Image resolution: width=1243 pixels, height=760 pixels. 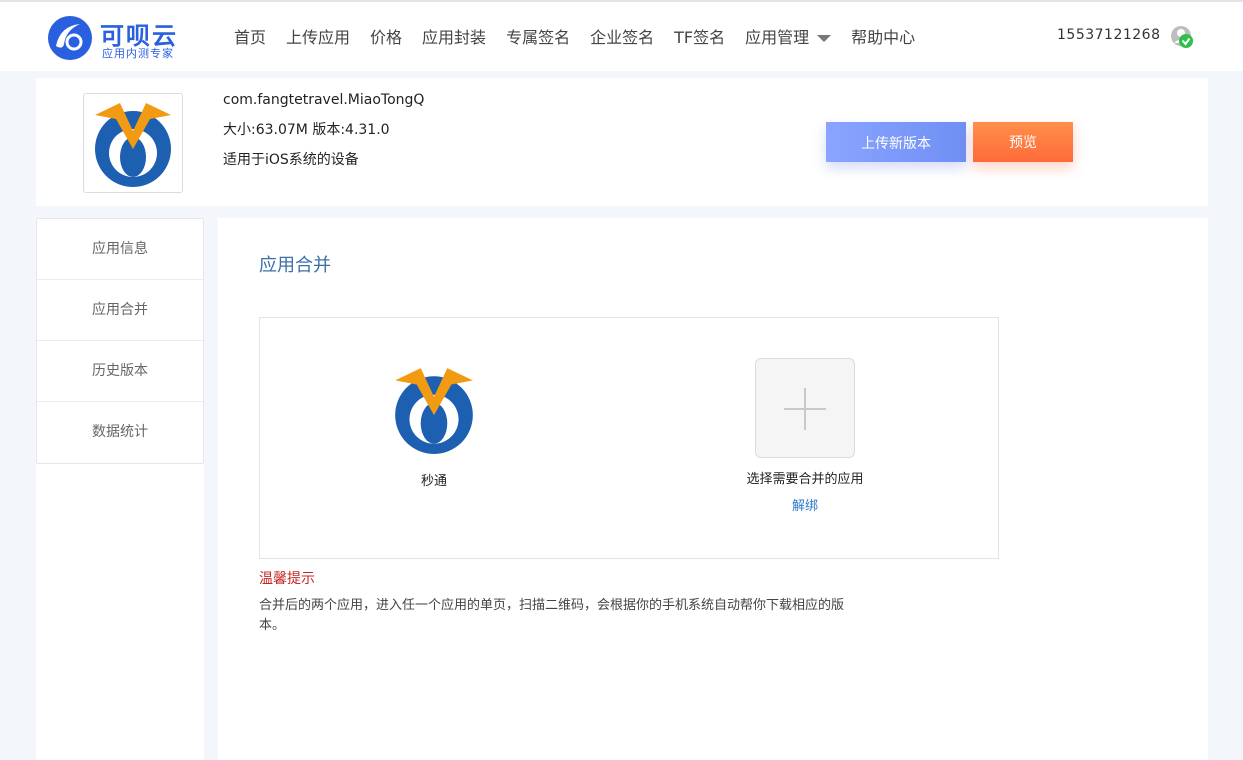 I want to click on app-icon-frame, so click(x=133, y=143).